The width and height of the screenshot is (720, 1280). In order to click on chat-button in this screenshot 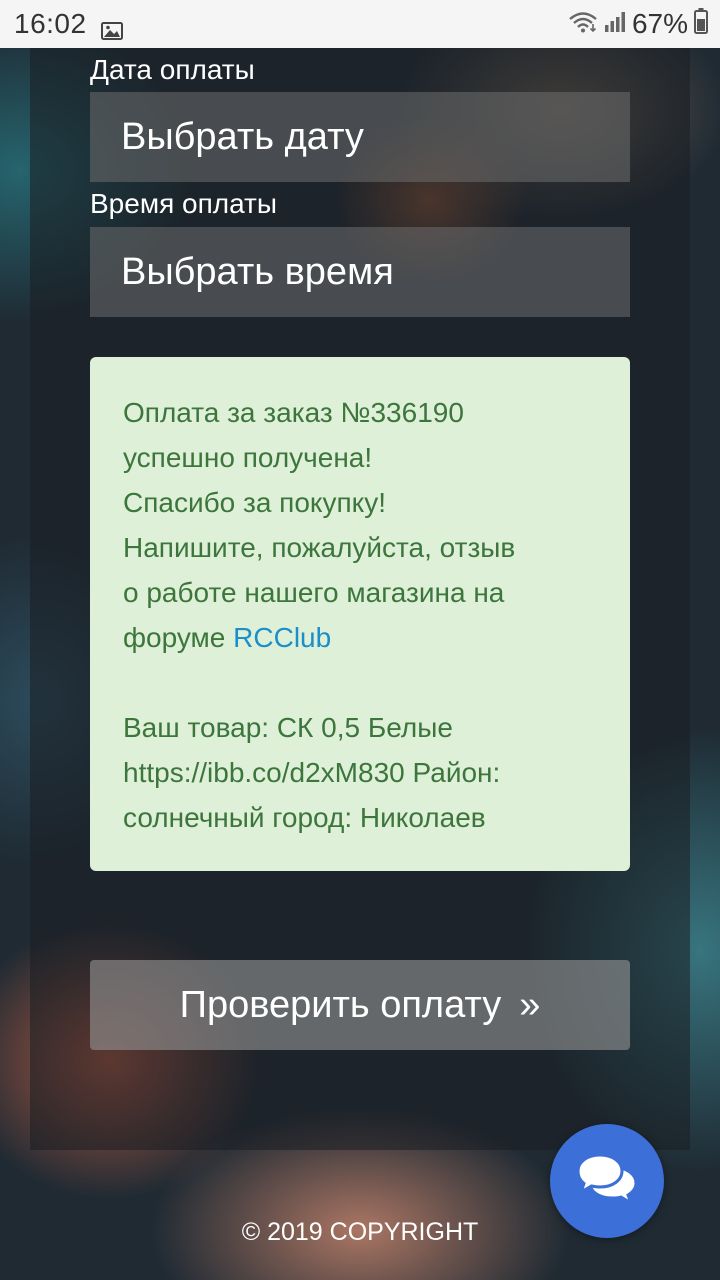, I will do `click(607, 1181)`.